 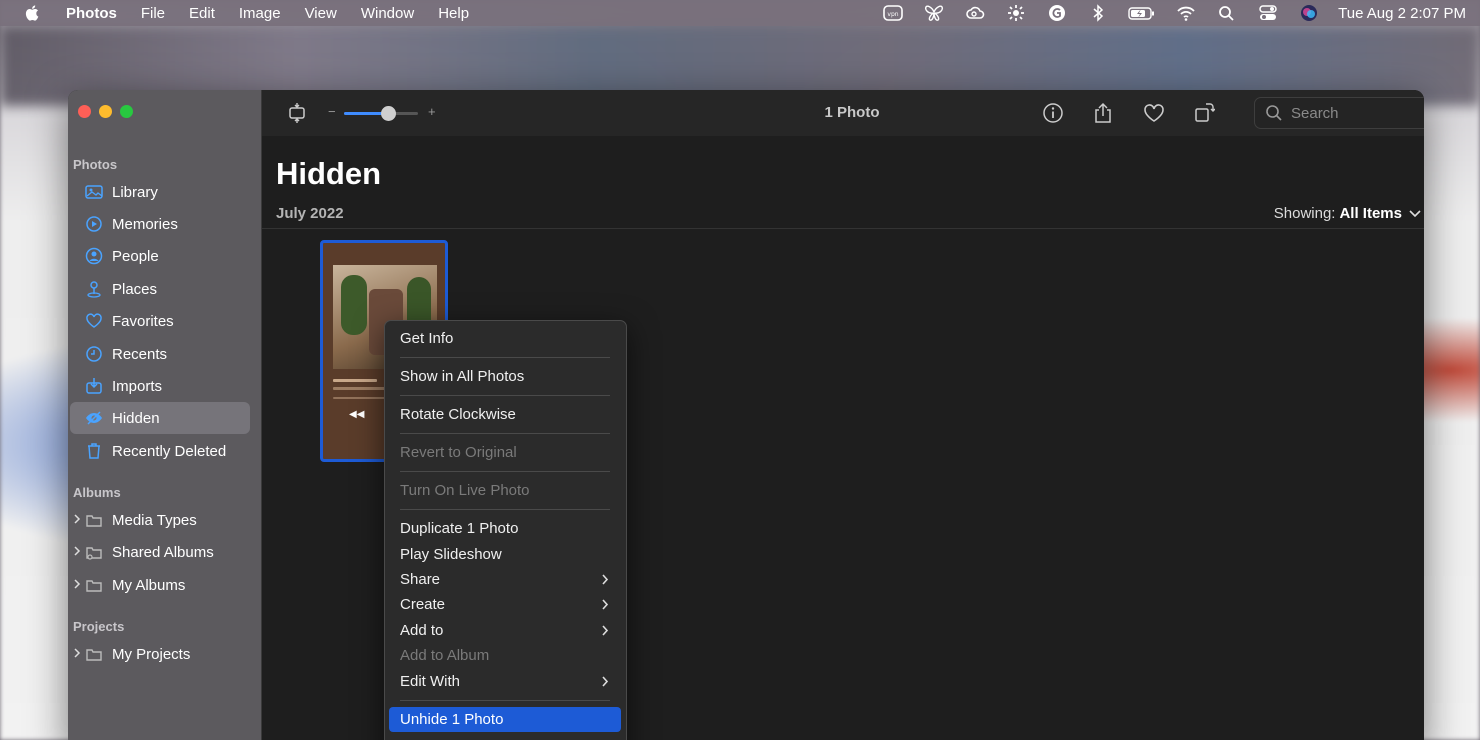 What do you see at coordinates (310, 213) in the screenshot?
I see `date-section-header: July 2022` at bounding box center [310, 213].